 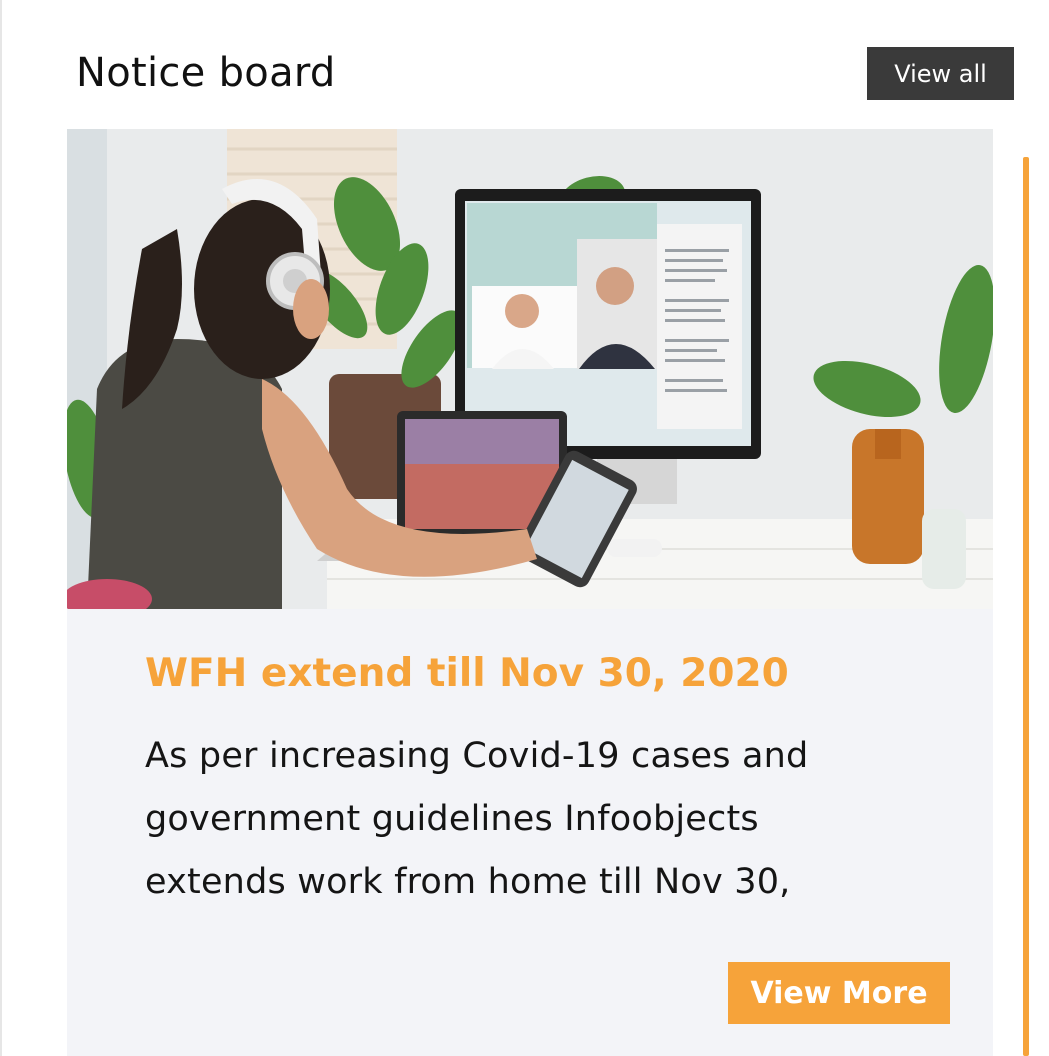 I want to click on view-more-button: View More, so click(x=839, y=993).